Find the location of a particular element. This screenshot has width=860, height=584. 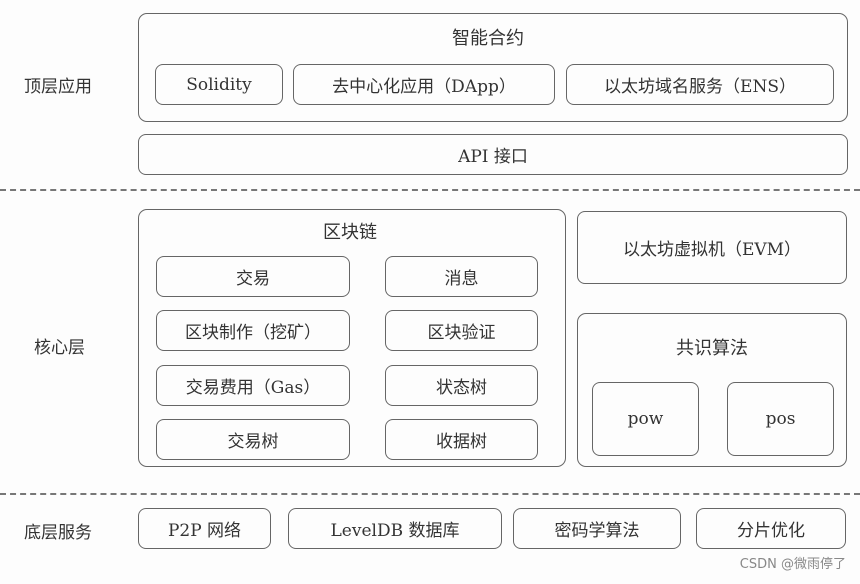

state-tree-box: 状态树 is located at coordinates (461, 385).